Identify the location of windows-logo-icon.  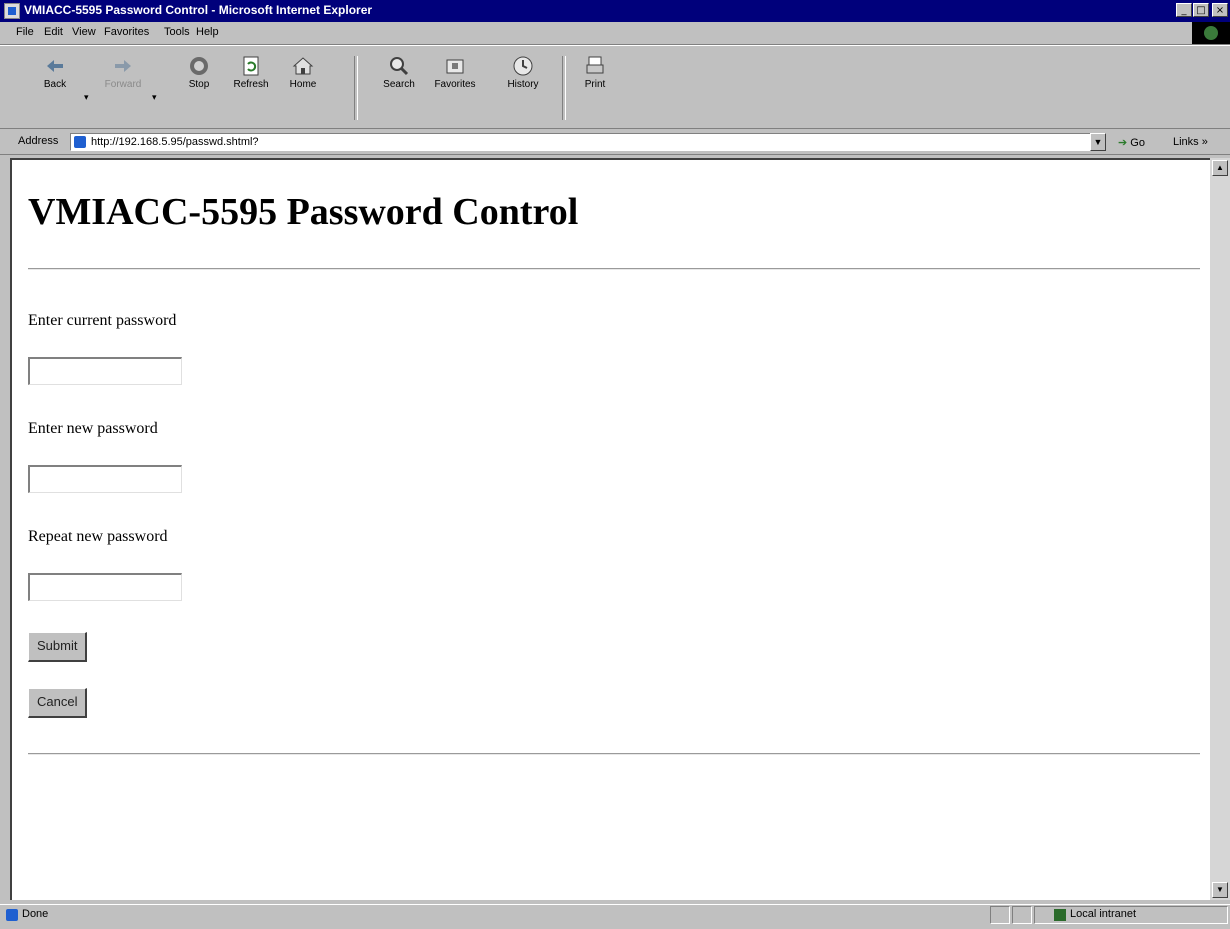
(1211, 33).